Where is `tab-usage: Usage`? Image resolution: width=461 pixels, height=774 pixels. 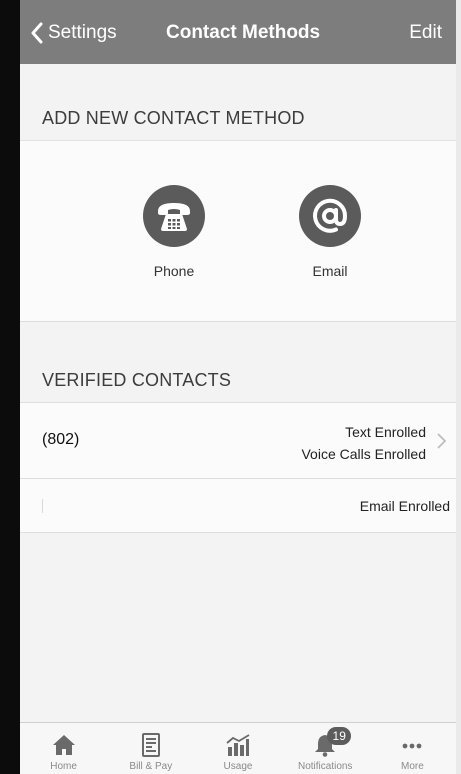 tab-usage: Usage is located at coordinates (237, 748).